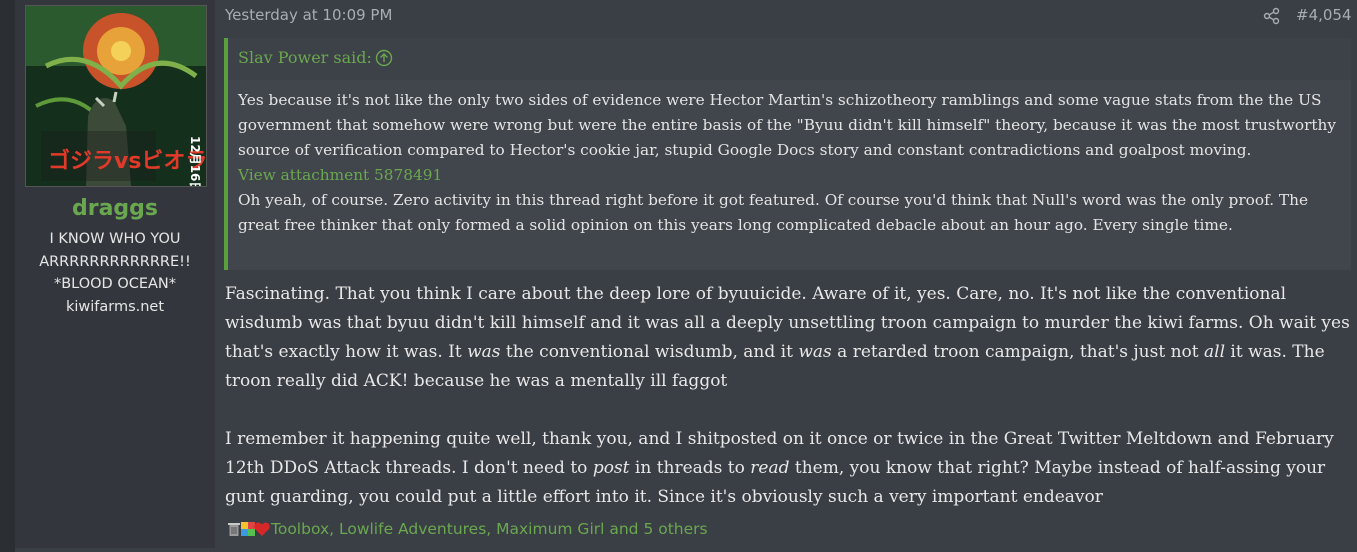 The image size is (1357, 552). I want to click on user-title-line: I KNOW WHO YOU, so click(115, 239).